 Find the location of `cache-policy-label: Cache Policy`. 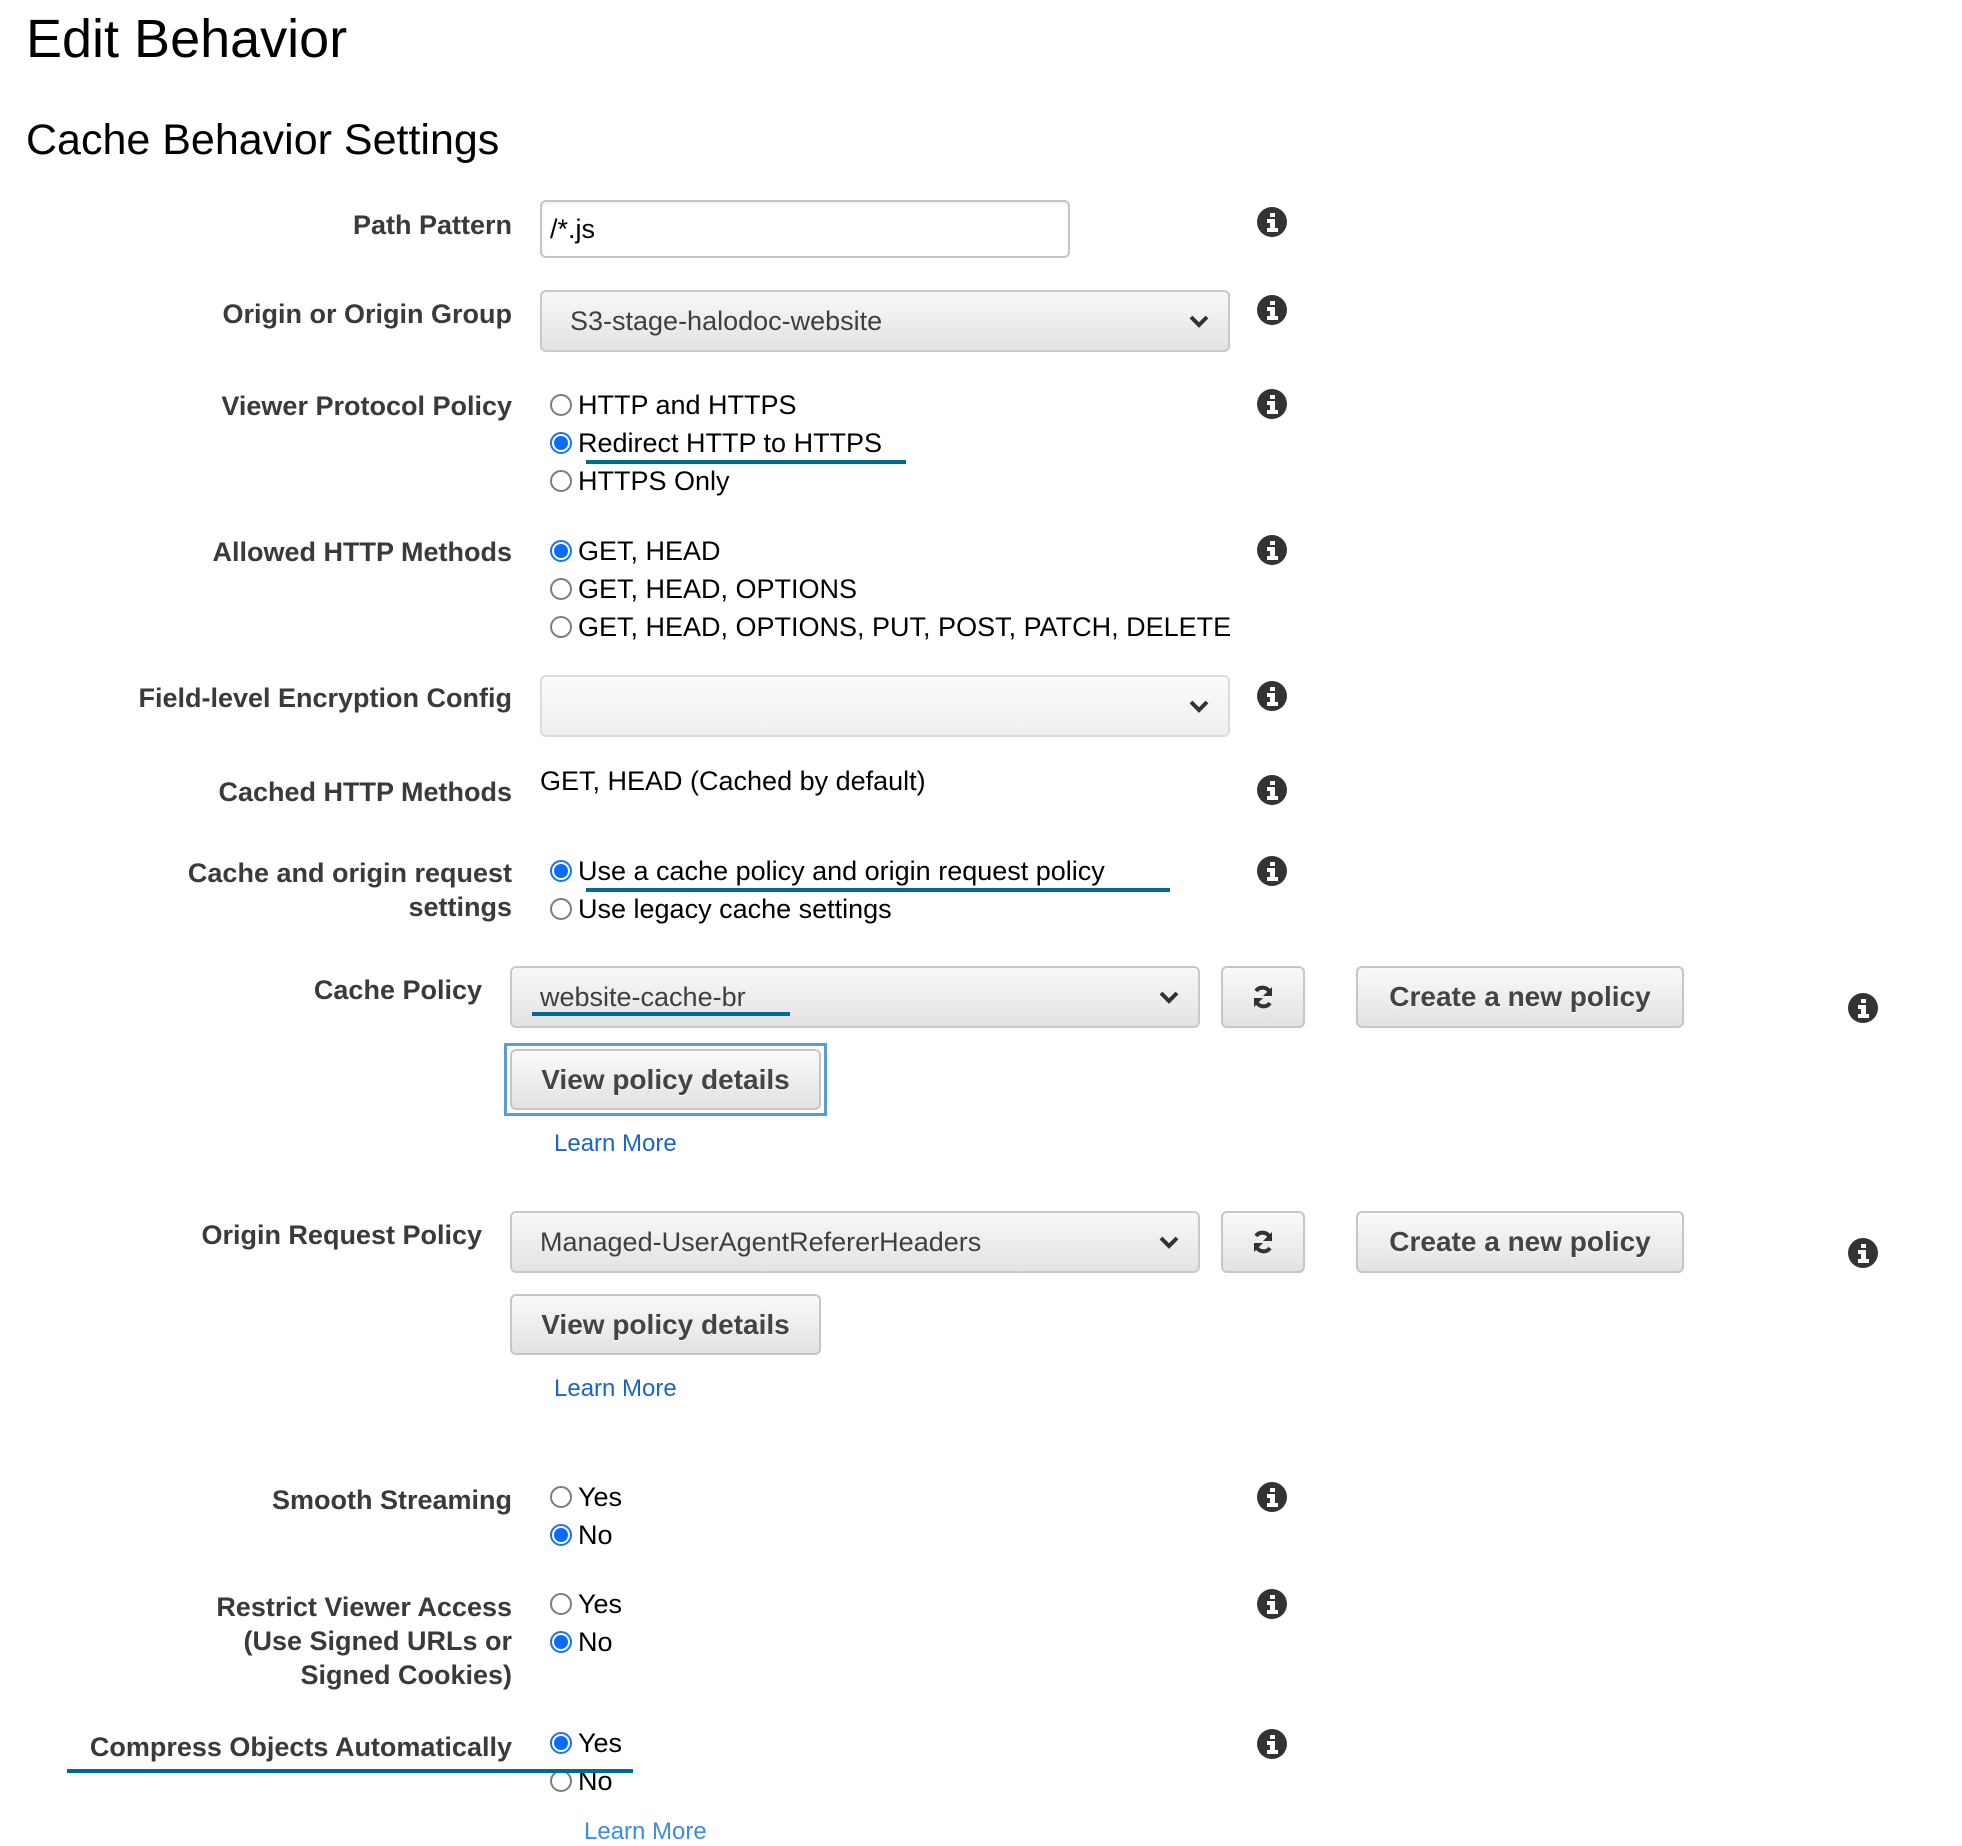

cache-policy-label: Cache Policy is located at coordinates (397, 990).